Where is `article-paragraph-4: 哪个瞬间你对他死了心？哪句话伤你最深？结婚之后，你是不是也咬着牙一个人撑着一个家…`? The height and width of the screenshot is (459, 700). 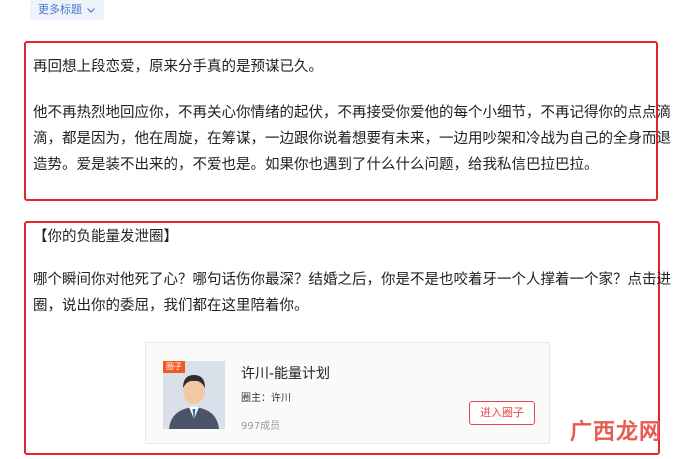
article-paragraph-4: 哪个瞬间你对他死了心？哪句话伤你最深？结婚之后，你是不是也咬着牙一个人撑着一个家… is located at coordinates (352, 293).